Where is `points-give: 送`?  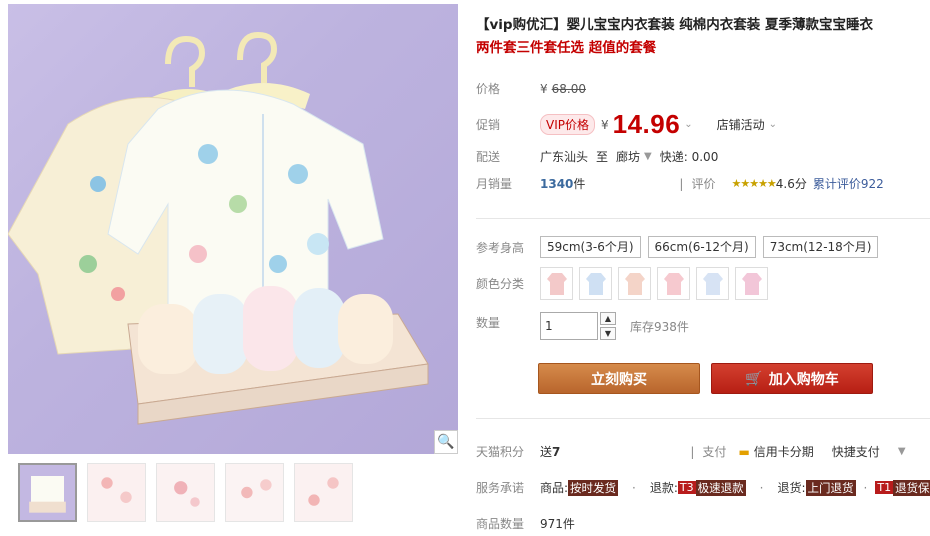
points-give: 送 is located at coordinates (546, 452).